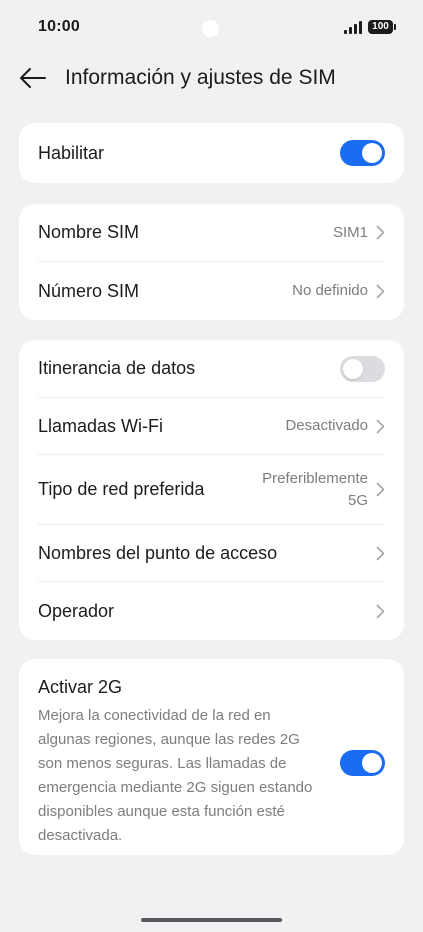 Image resolution: width=423 pixels, height=932 pixels. Describe the element at coordinates (80, 687) in the screenshot. I see `activate-2g-title: Activar 2G` at that location.